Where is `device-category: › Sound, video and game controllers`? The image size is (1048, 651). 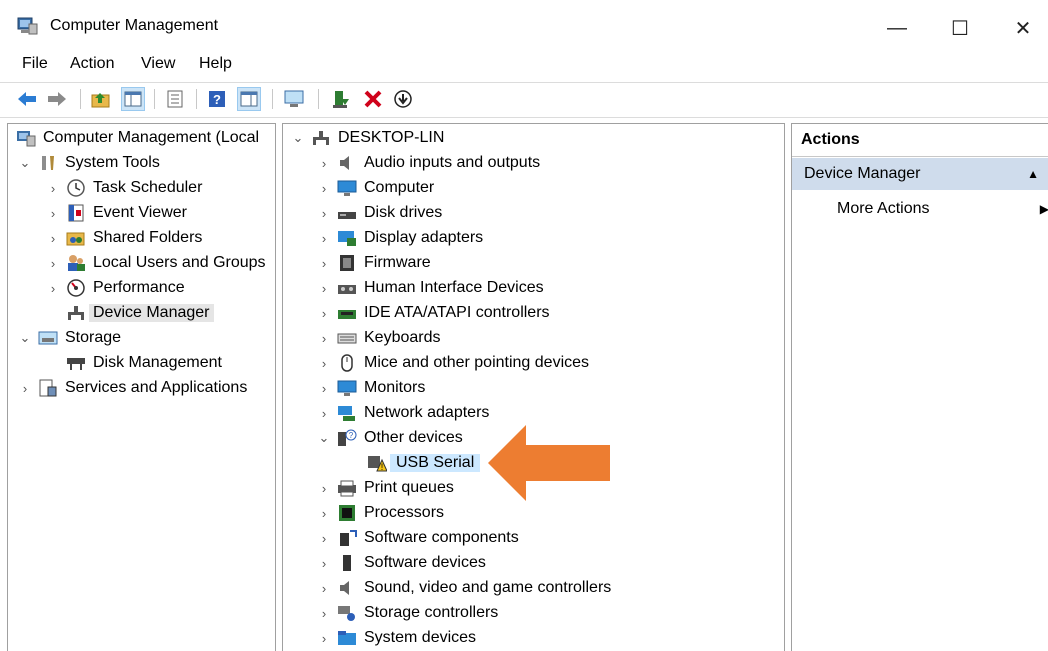 device-category: › Sound, video and game controllers is located at coordinates (464, 588).